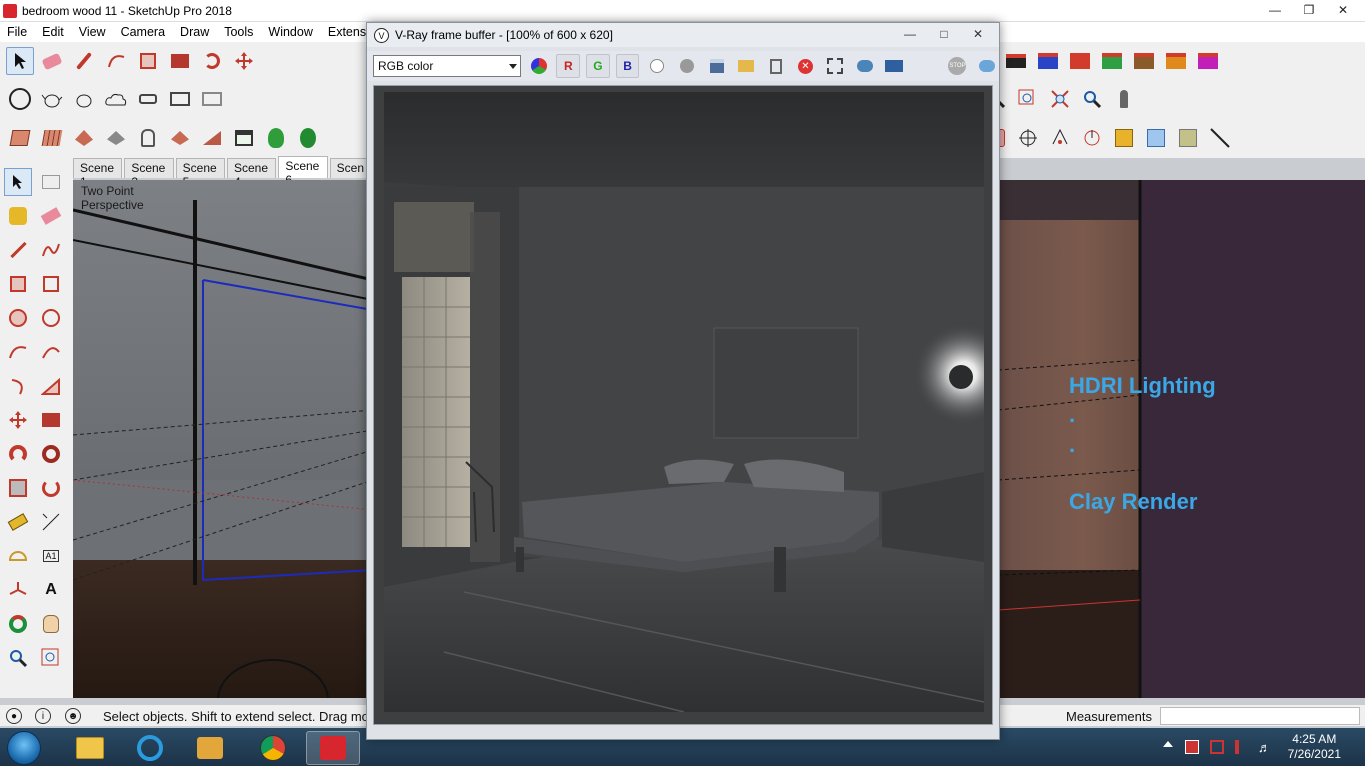 The image size is (1365, 766). Describe the element at coordinates (51, 590) in the screenshot. I see `3d-text-tool: A` at that location.